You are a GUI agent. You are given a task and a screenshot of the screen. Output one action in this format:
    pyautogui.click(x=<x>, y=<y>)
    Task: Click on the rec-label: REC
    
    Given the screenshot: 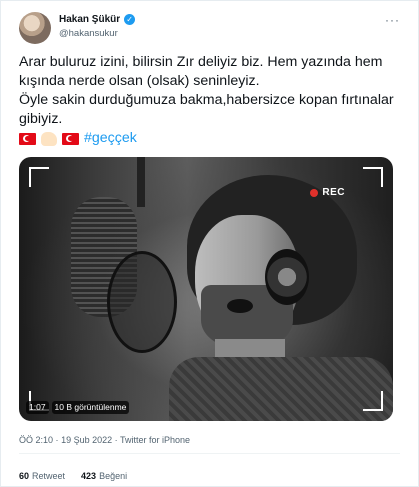 What is the action you would take?
    pyautogui.click(x=333, y=192)
    